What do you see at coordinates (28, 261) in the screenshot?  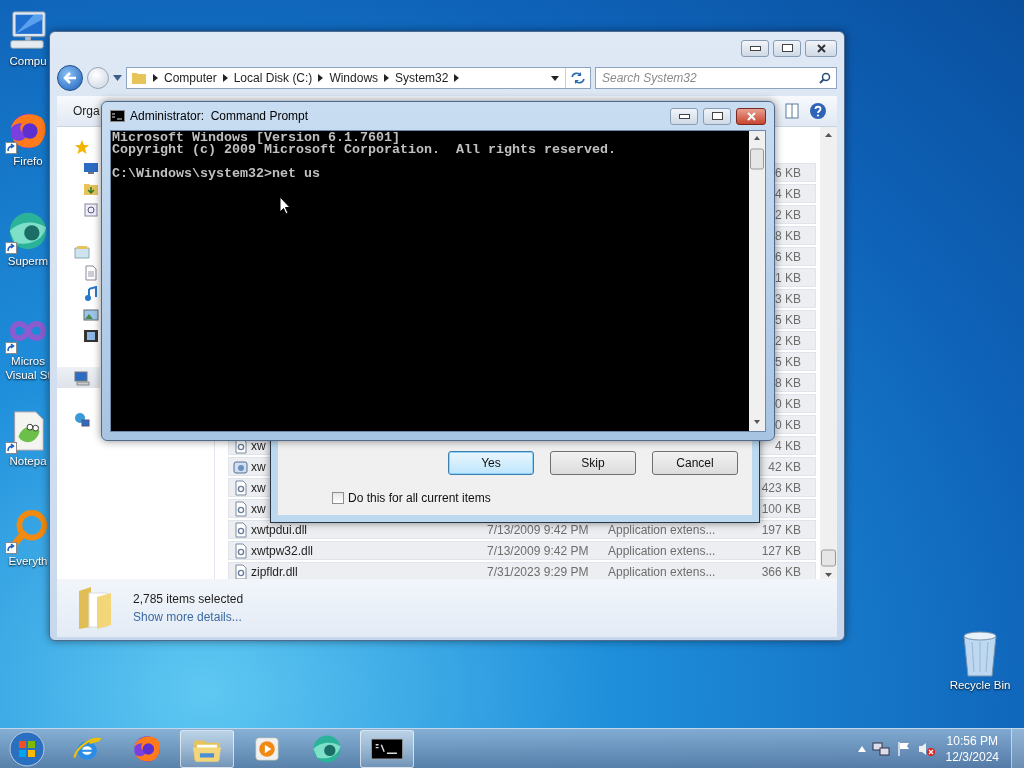 I see `desktop-icon-label: Superm` at bounding box center [28, 261].